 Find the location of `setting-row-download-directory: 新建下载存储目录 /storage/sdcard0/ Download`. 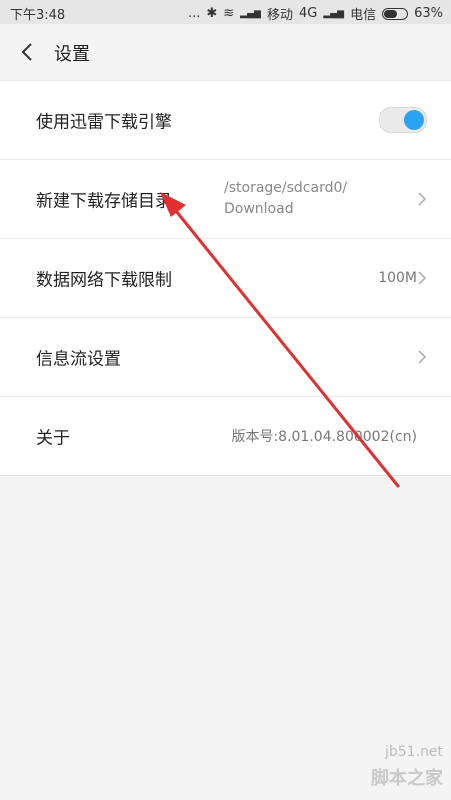

setting-row-download-directory: 新建下载存储目录 /storage/sdcard0/ Download is located at coordinates (225, 199).